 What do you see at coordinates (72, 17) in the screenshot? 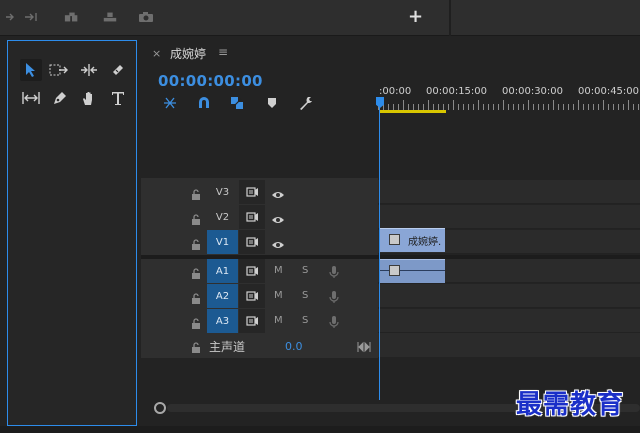
I see `overwrite-icon` at bounding box center [72, 17].